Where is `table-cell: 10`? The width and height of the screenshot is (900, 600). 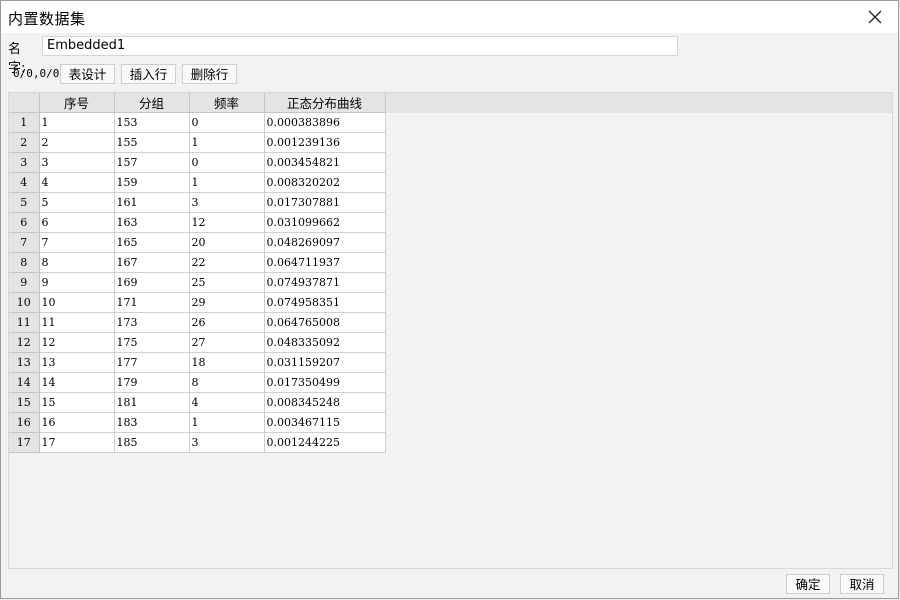 table-cell: 10 is located at coordinates (77, 302).